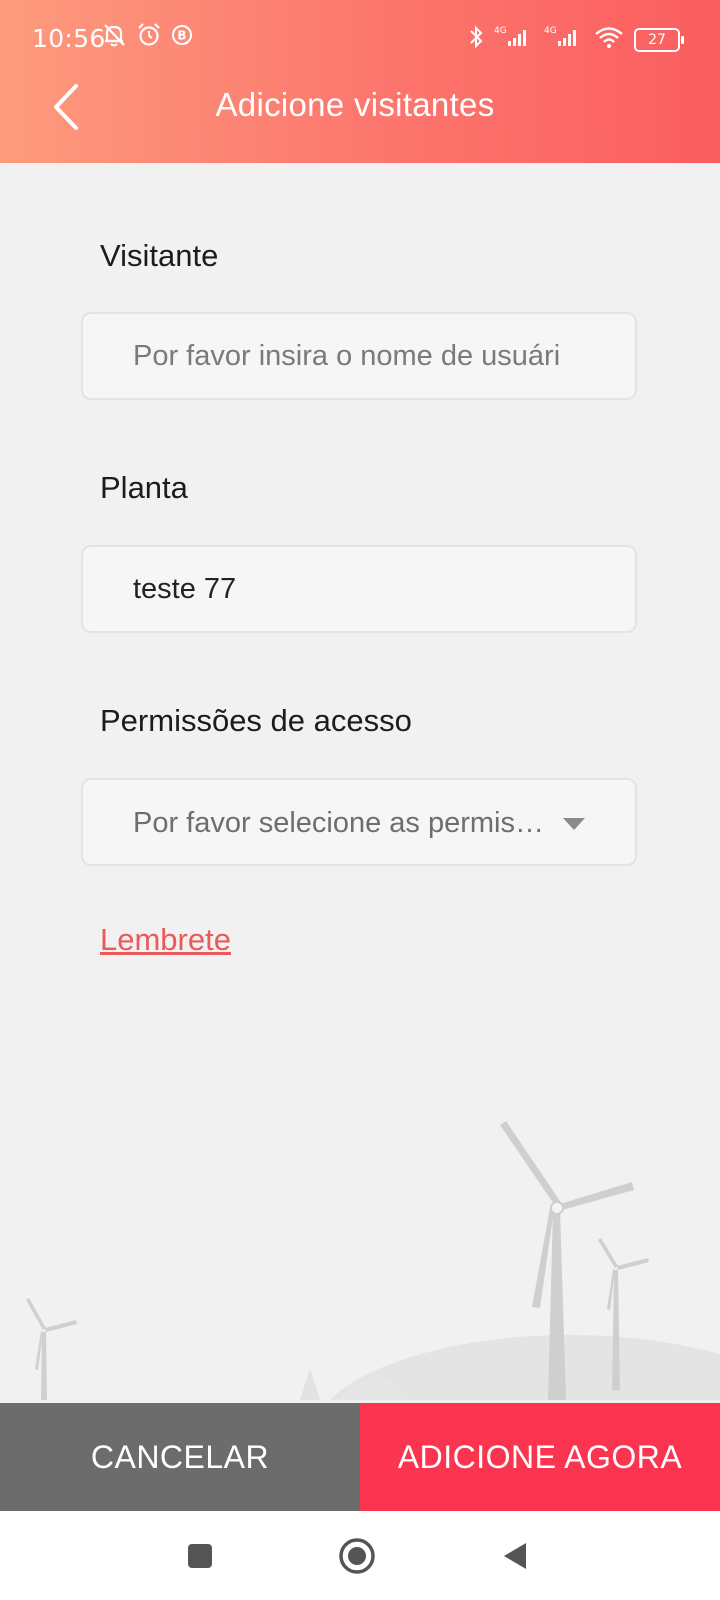 Image resolution: width=720 pixels, height=1600 pixels. Describe the element at coordinates (360, 81) in the screenshot. I see `app-header: 10:56 B 4G 4G 27 Adicione visitantes` at that location.